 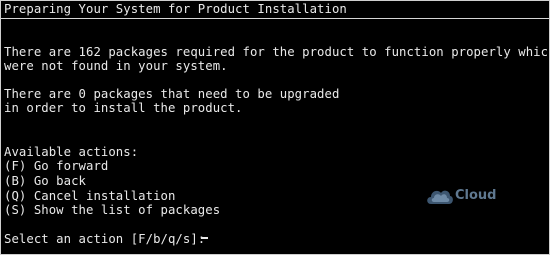 What do you see at coordinates (112, 210) in the screenshot?
I see `action-show-packages: (S) Show the list of packages` at bounding box center [112, 210].